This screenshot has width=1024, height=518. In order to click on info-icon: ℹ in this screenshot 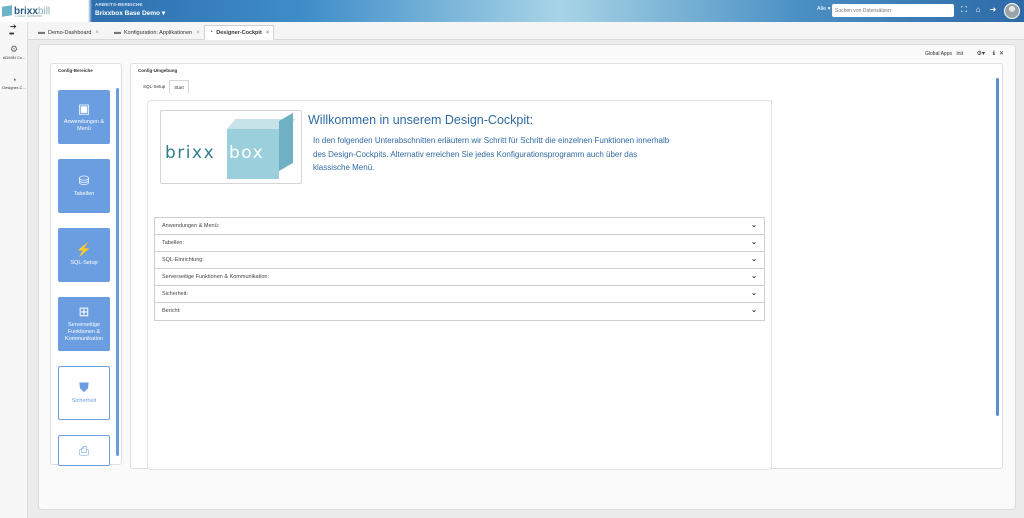, I will do `click(994, 53)`.